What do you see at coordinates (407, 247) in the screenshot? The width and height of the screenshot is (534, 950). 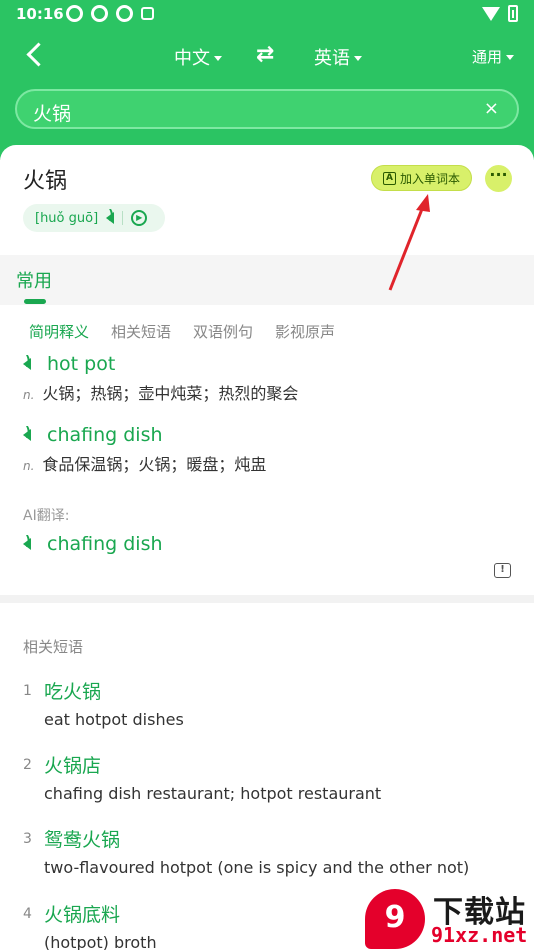 I see `arrow-line` at bounding box center [407, 247].